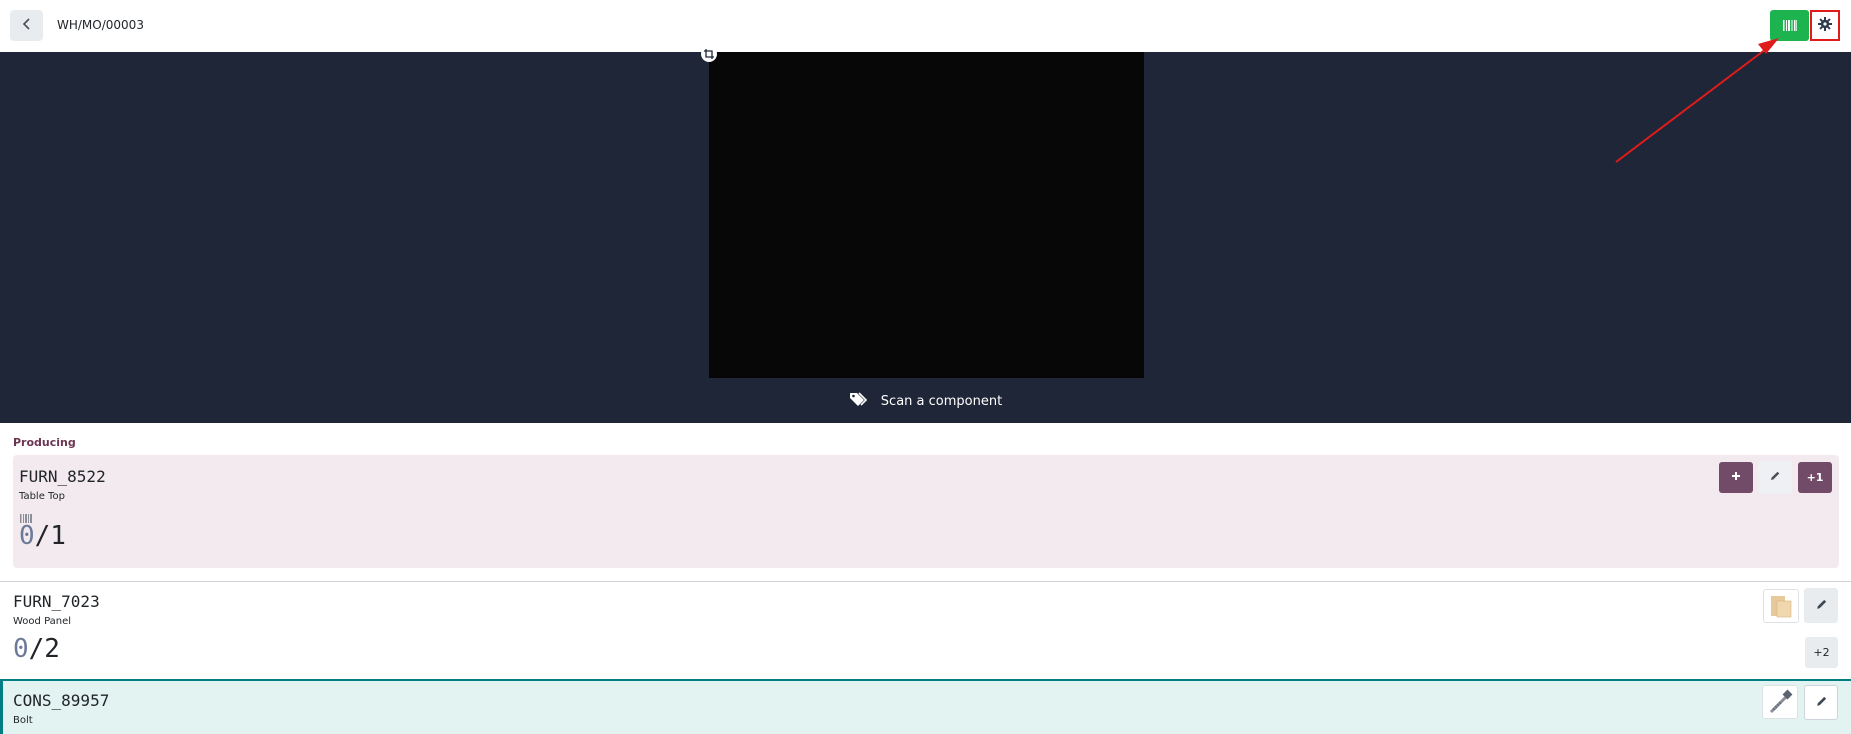  Describe the element at coordinates (925, 631) in the screenshot. I see `component-line-wood-panel: FURN_7023 Wood Panel 0/2 +2` at that location.